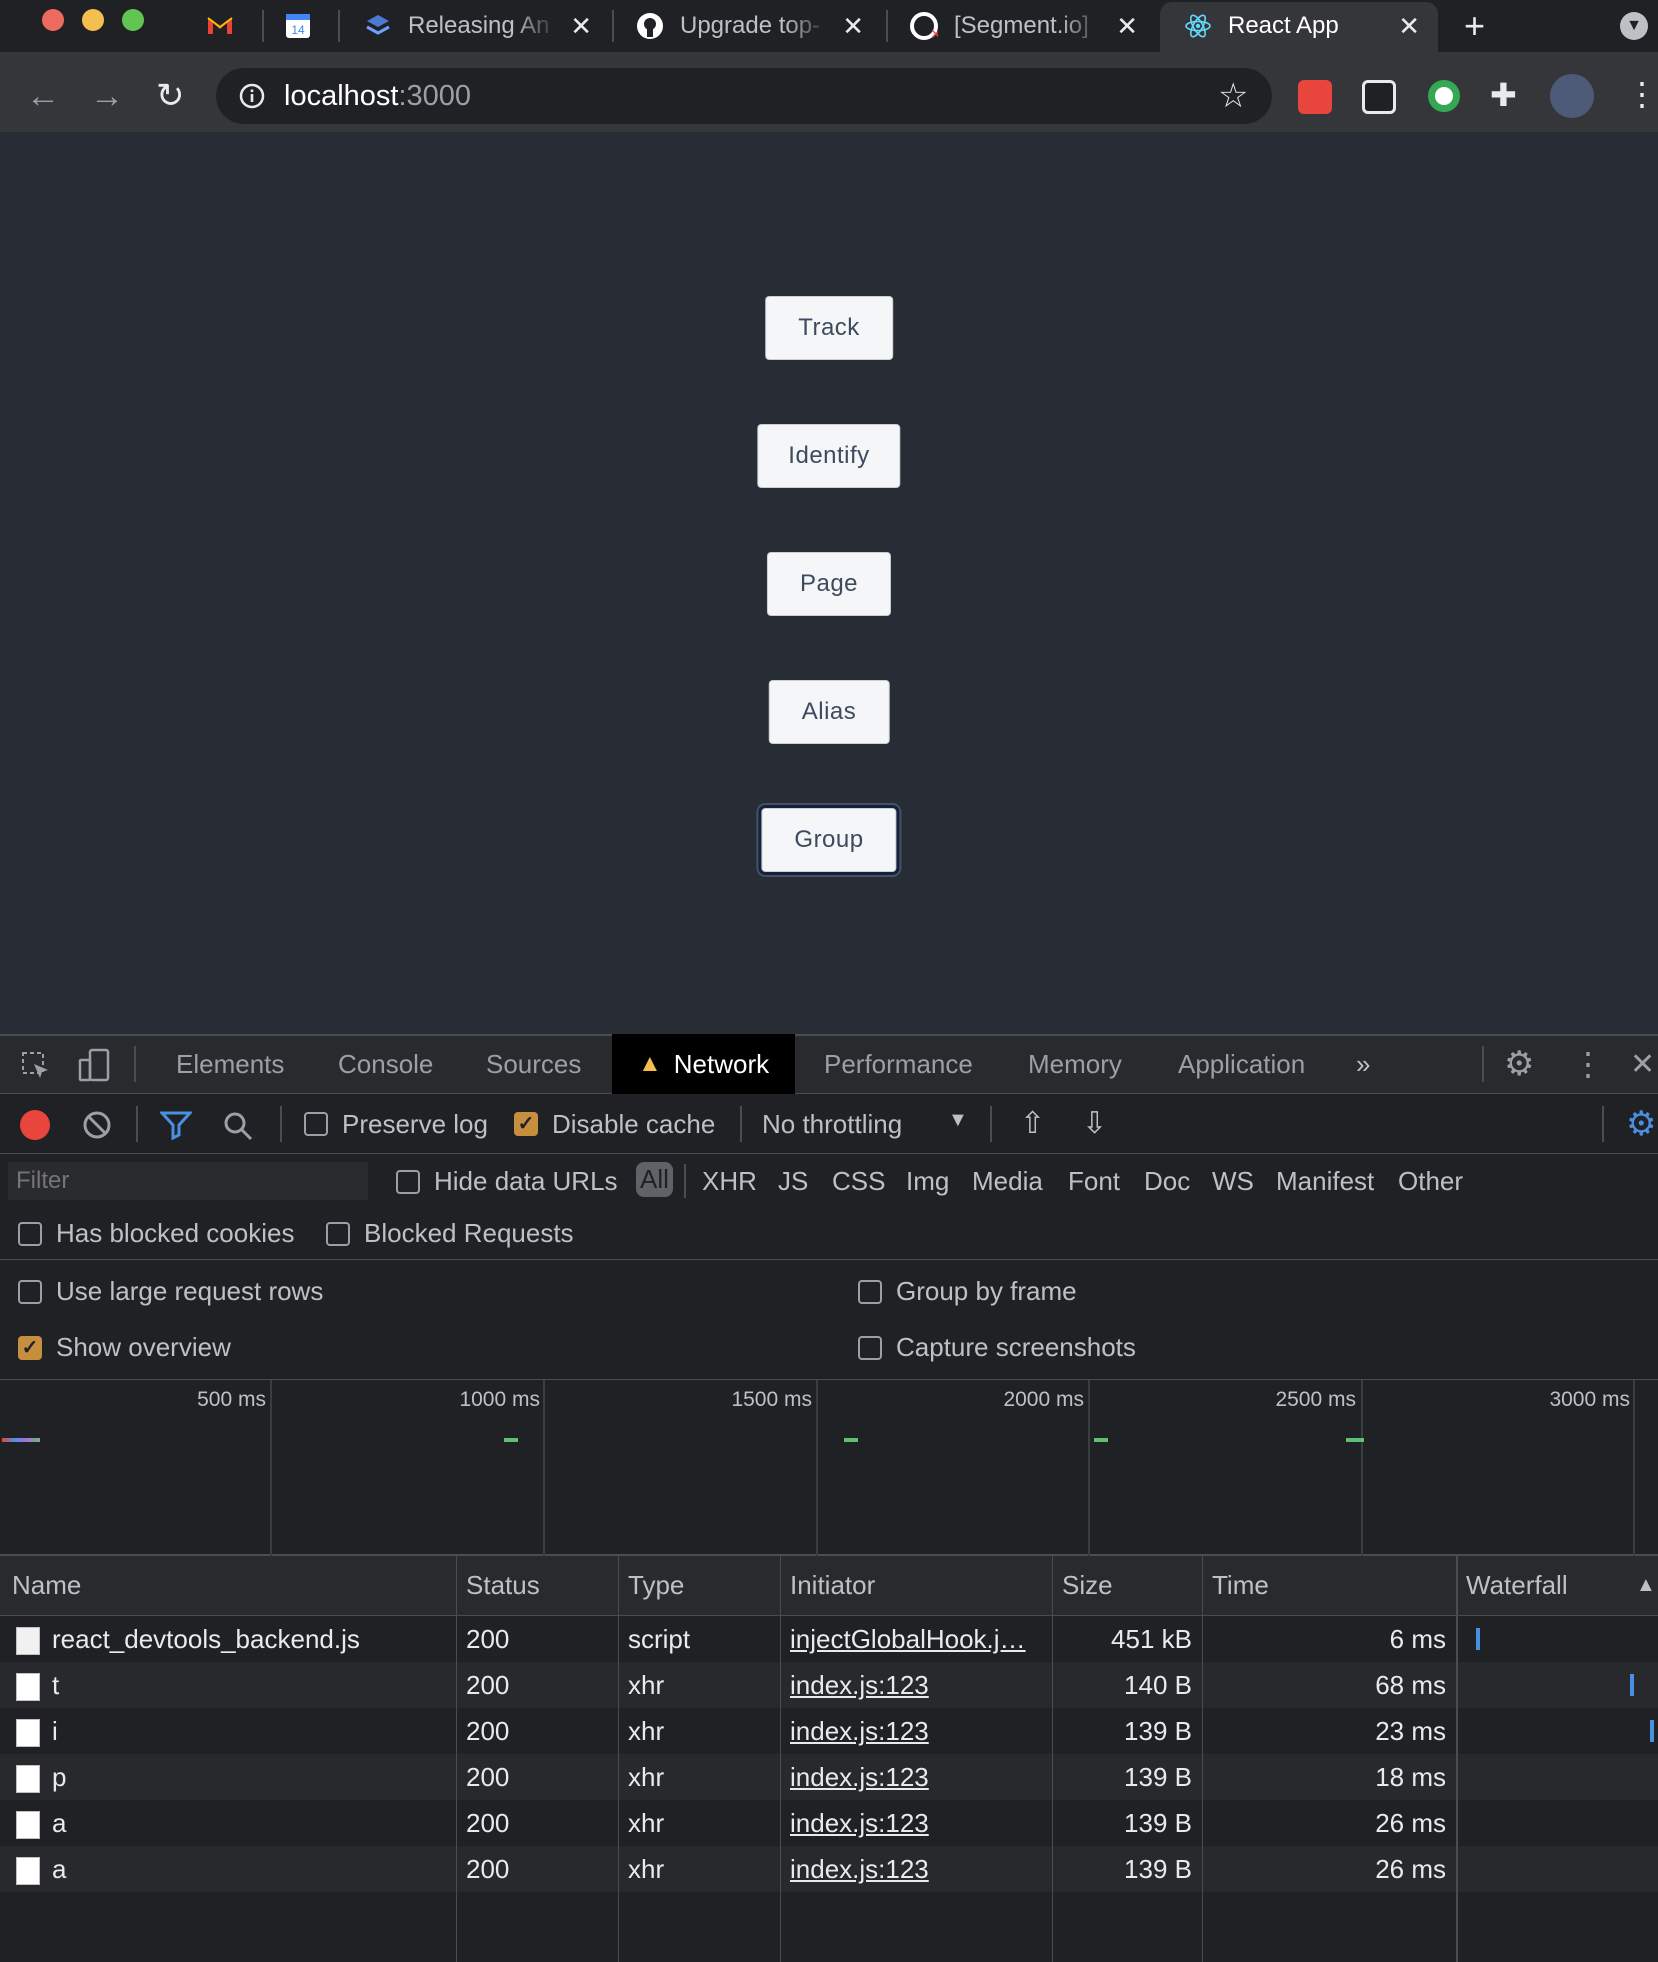 The image size is (1658, 1962). What do you see at coordinates (338, 1234) in the screenshot?
I see `blocked-requests-checkbox` at bounding box center [338, 1234].